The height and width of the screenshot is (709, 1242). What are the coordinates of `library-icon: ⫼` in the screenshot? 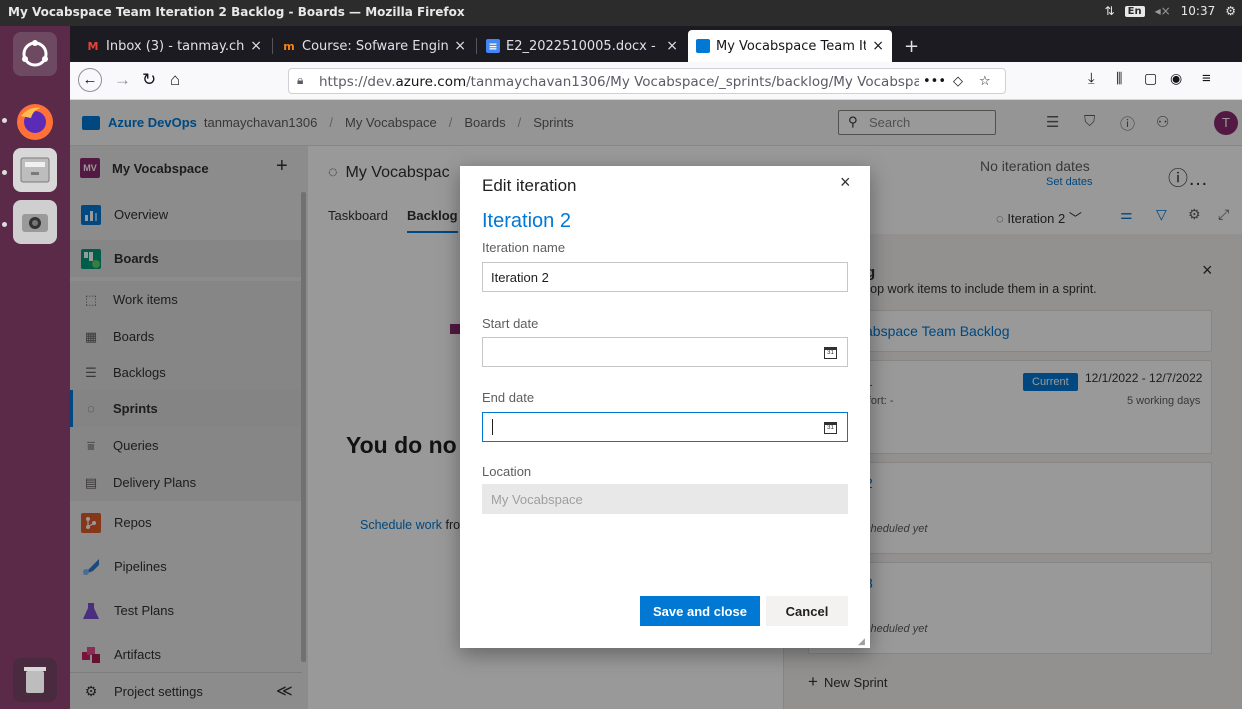 It's located at (1119, 78).